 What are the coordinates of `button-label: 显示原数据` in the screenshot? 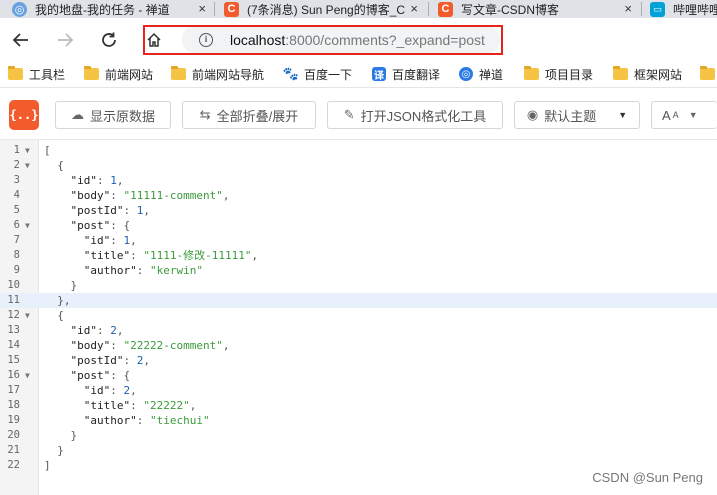 It's located at (122, 116).